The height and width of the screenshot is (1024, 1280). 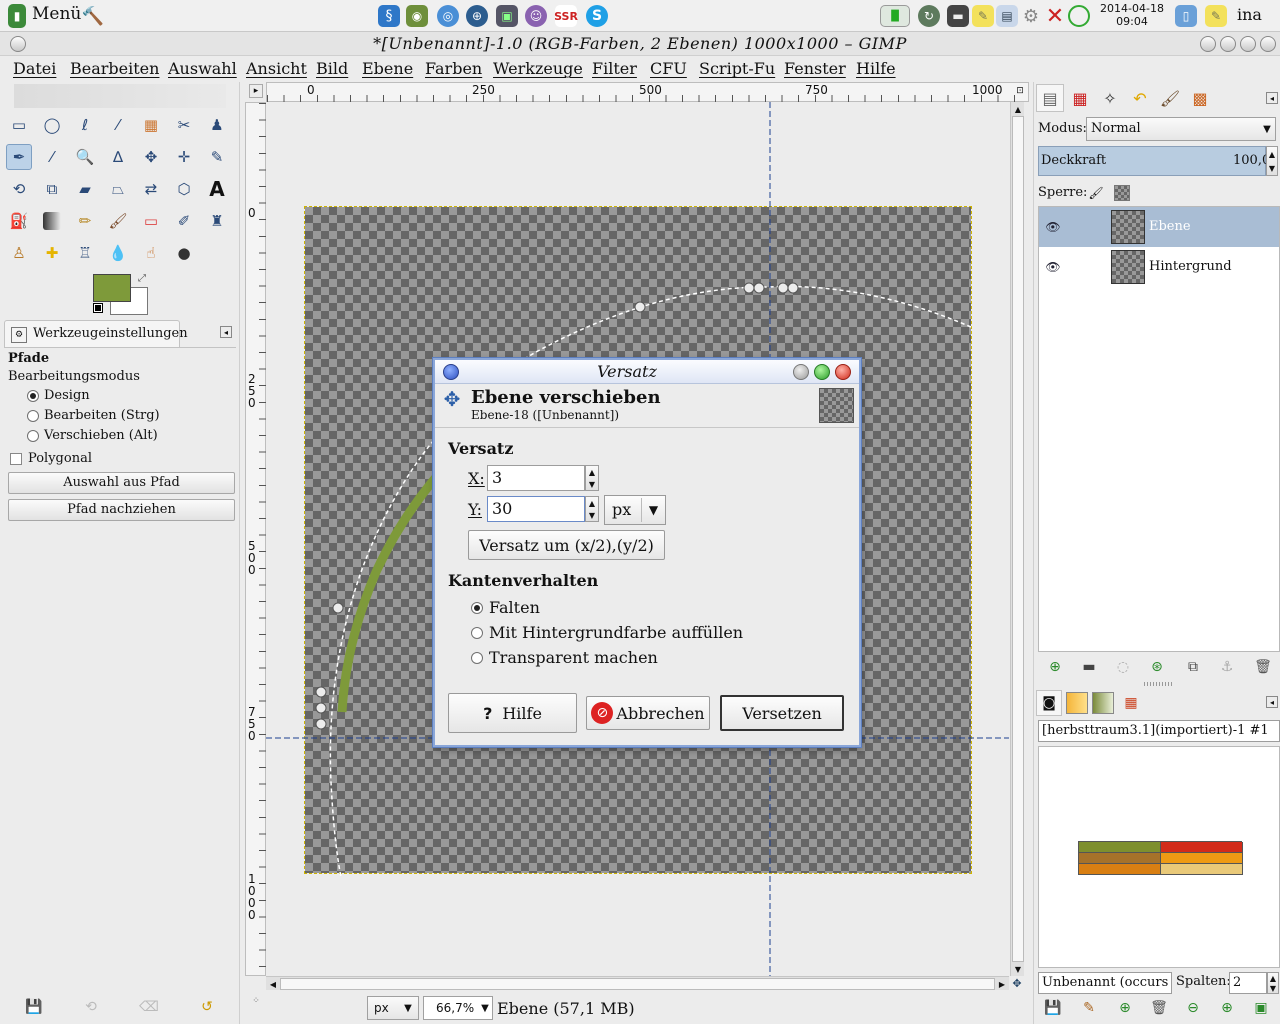 What do you see at coordinates (1049, 703) in the screenshot?
I see `fg-bg-tab-icon: ◙` at bounding box center [1049, 703].